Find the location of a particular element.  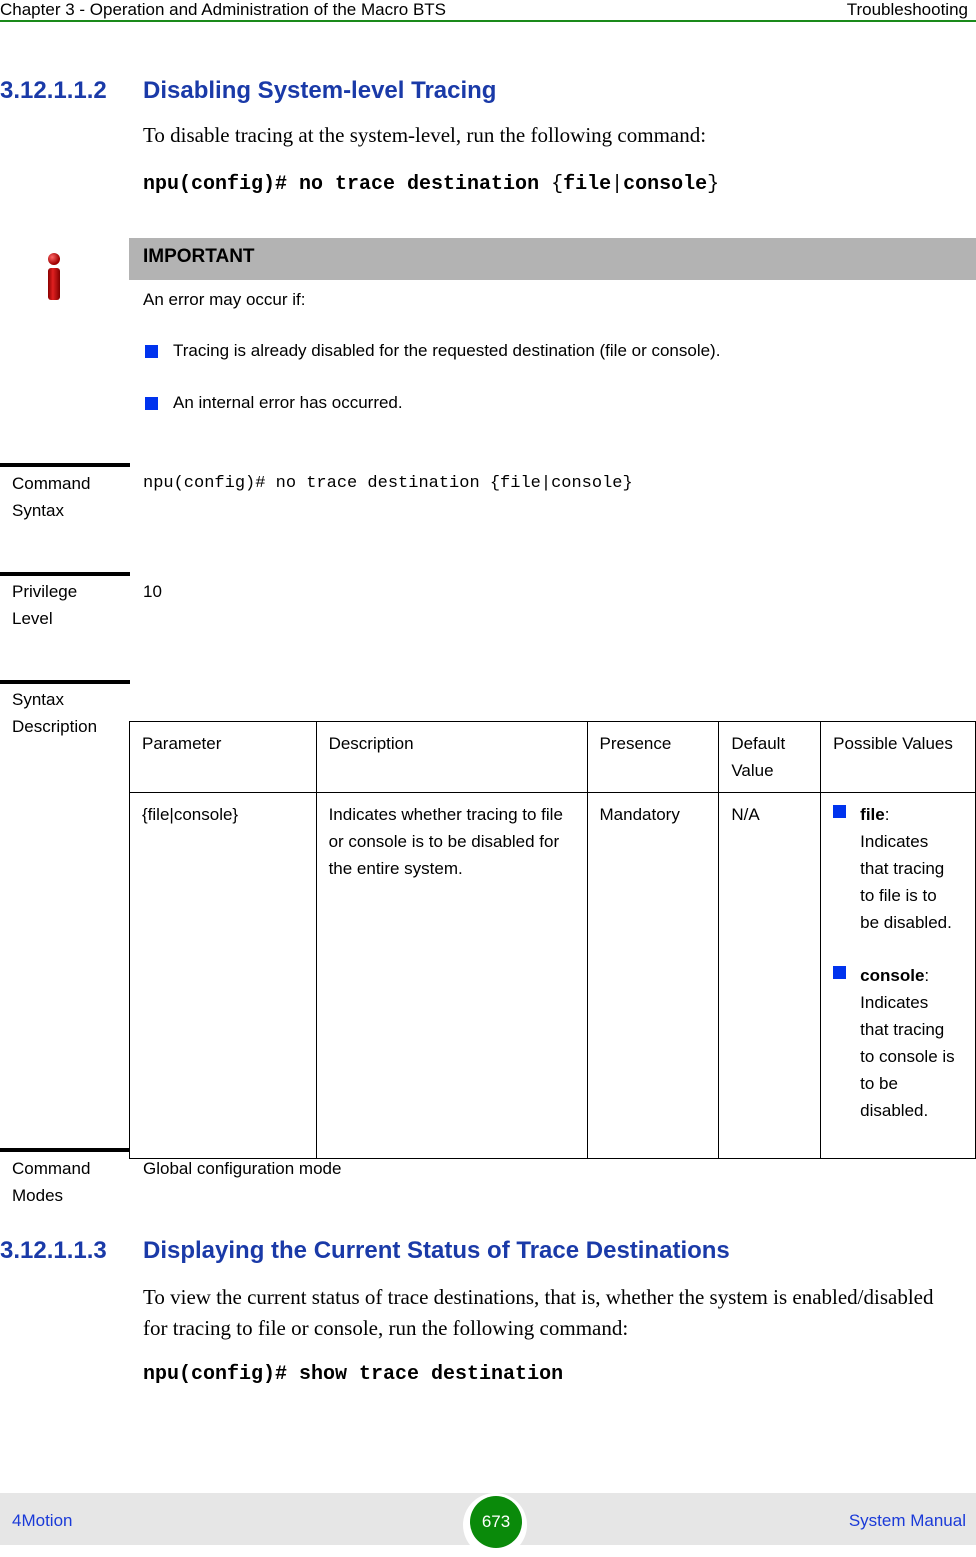

option-console: console is located at coordinates (665, 184).